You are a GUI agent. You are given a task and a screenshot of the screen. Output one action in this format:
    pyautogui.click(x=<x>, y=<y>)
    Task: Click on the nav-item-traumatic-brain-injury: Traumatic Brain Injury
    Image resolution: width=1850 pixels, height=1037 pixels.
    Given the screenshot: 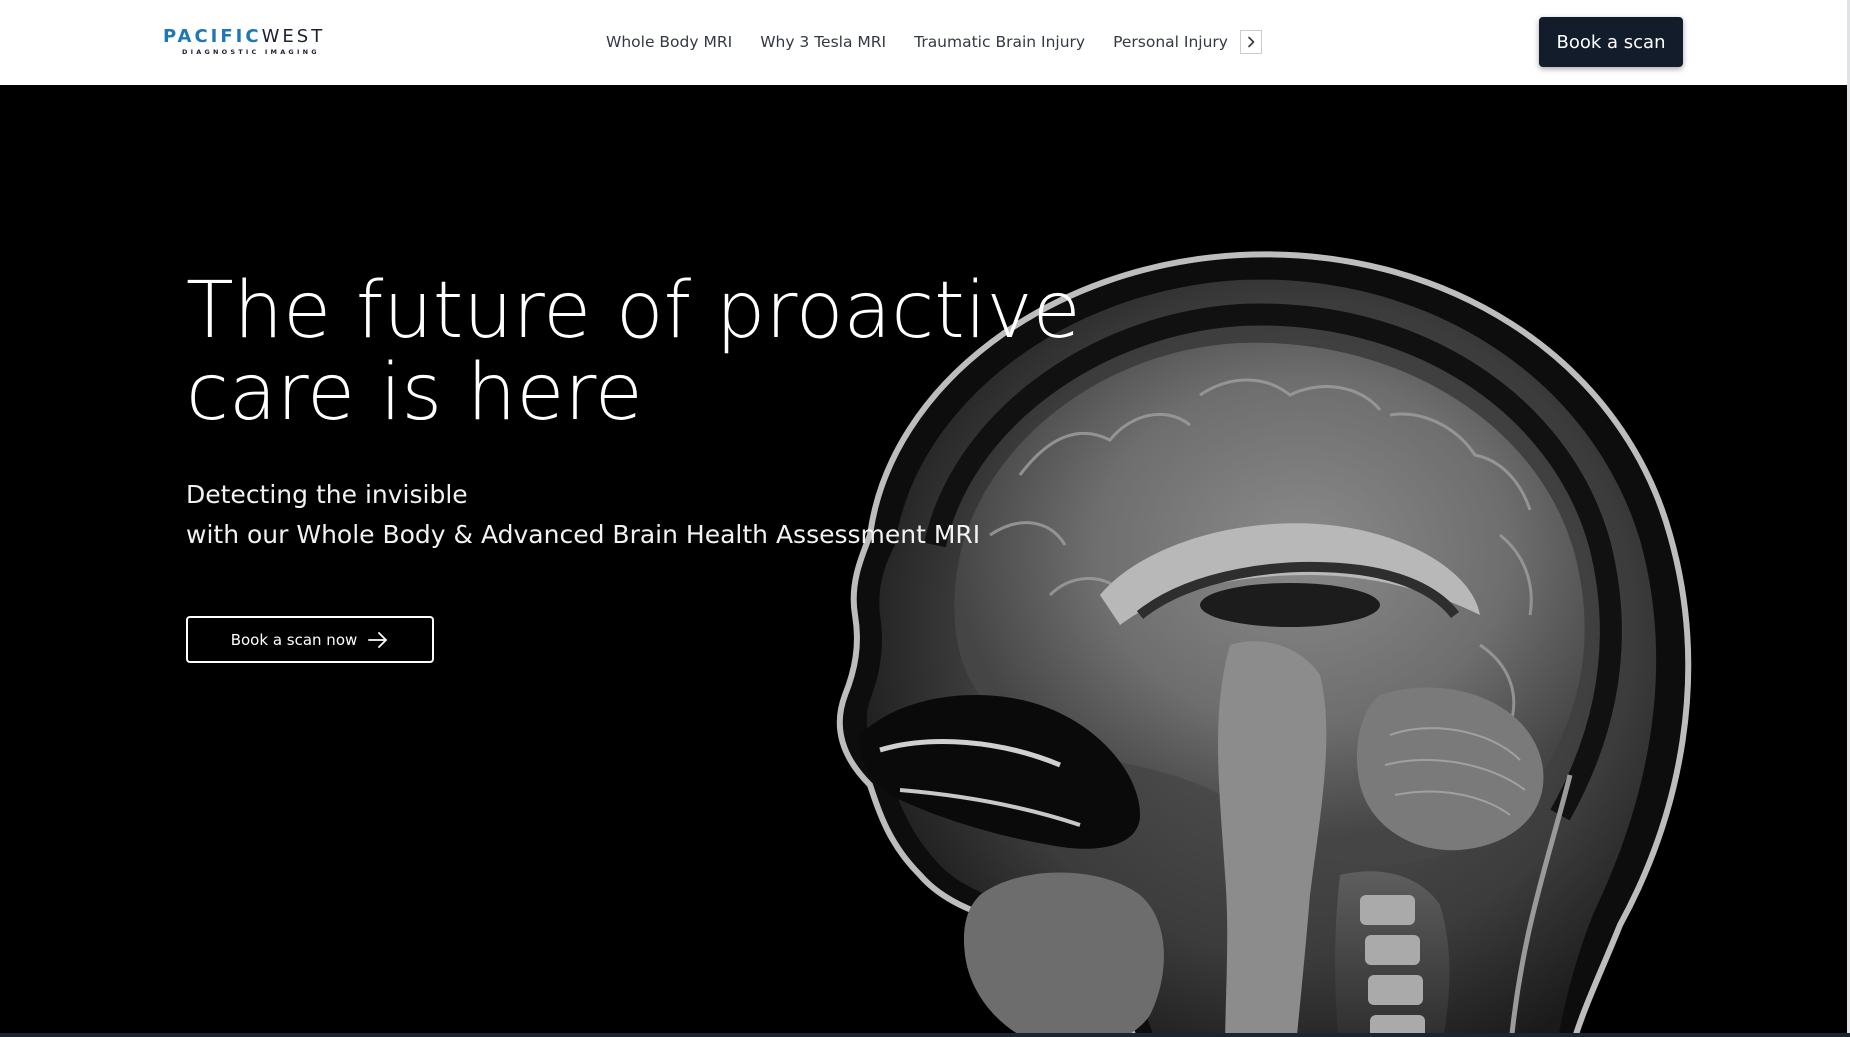 What is the action you would take?
    pyautogui.click(x=999, y=42)
    